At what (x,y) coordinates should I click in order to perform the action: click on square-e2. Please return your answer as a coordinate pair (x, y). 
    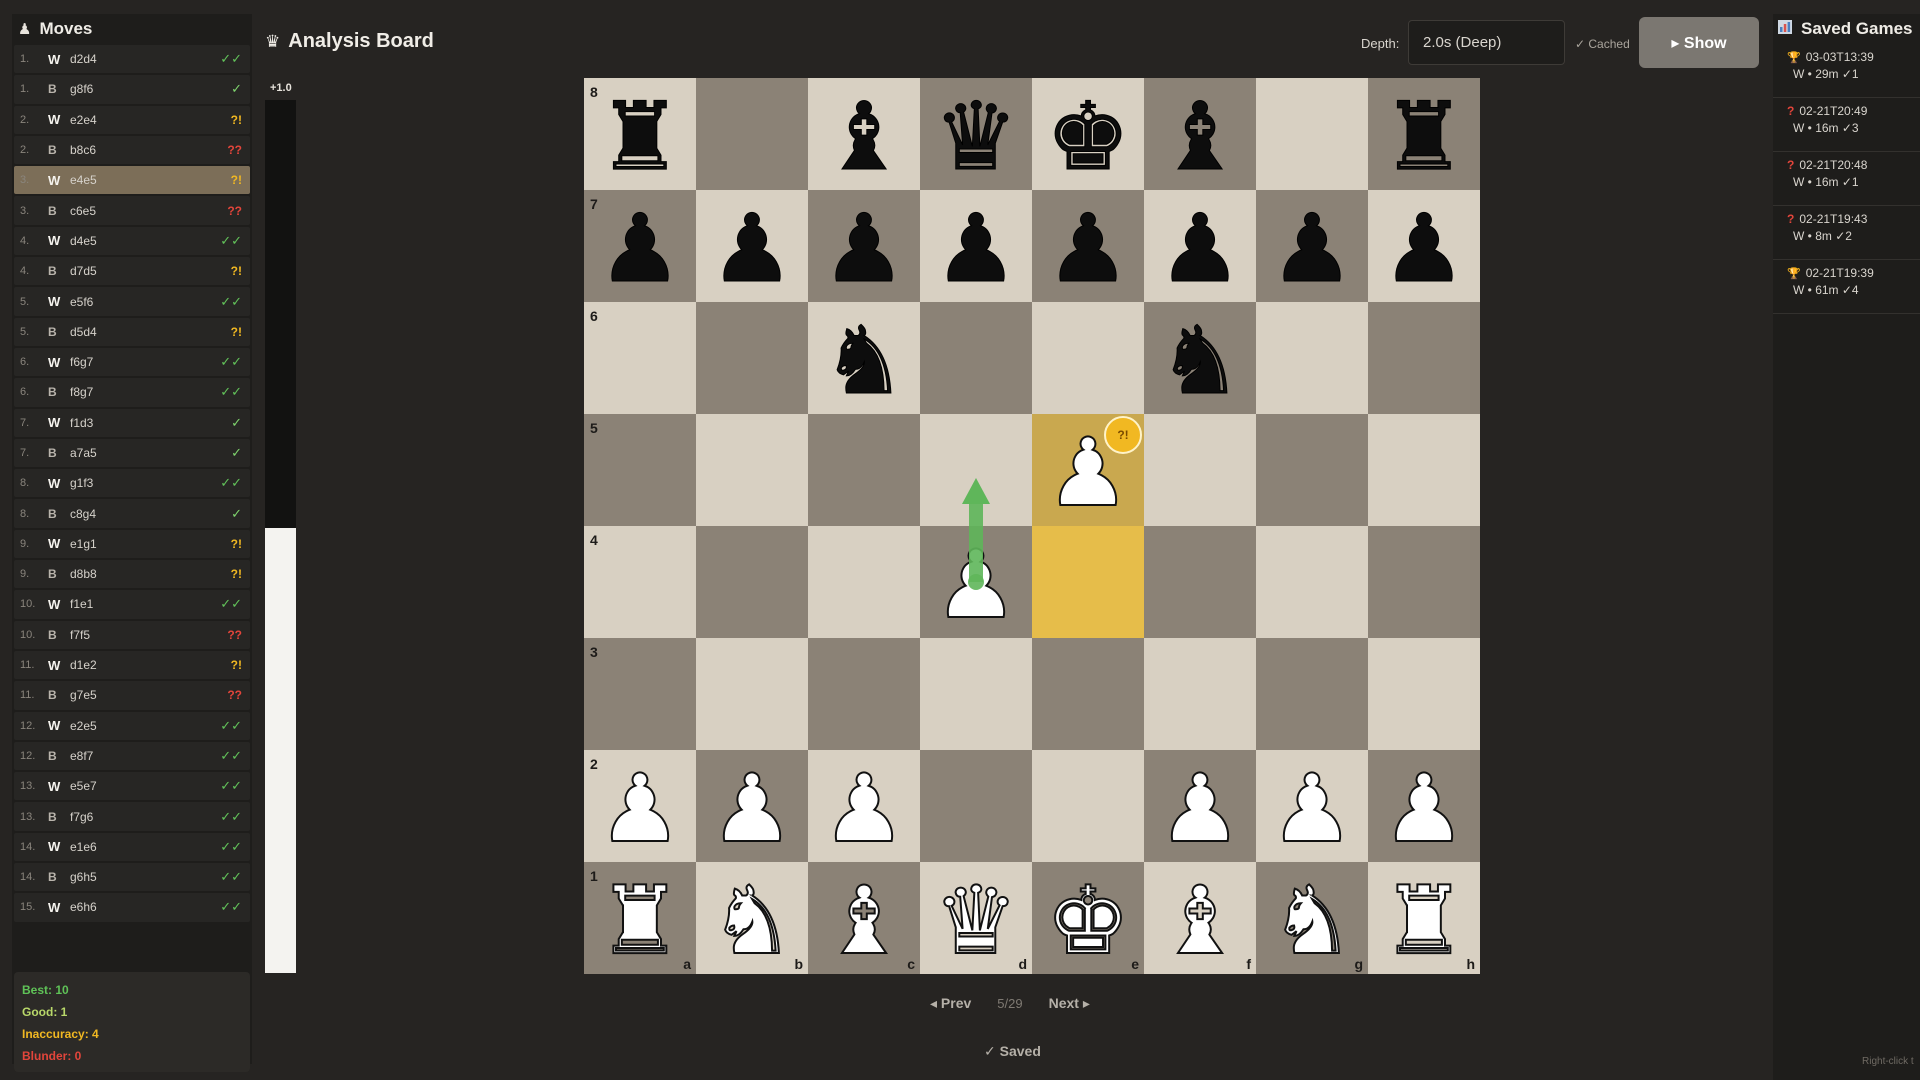
    Looking at the image, I should click on (1088, 806).